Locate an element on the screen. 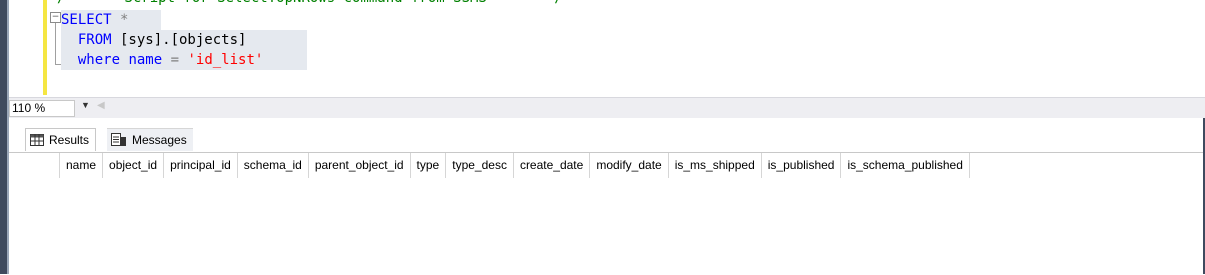 Image resolution: width=1205 pixels, height=275 pixels. sql-keyword-select: SELECT is located at coordinates (86, 20).